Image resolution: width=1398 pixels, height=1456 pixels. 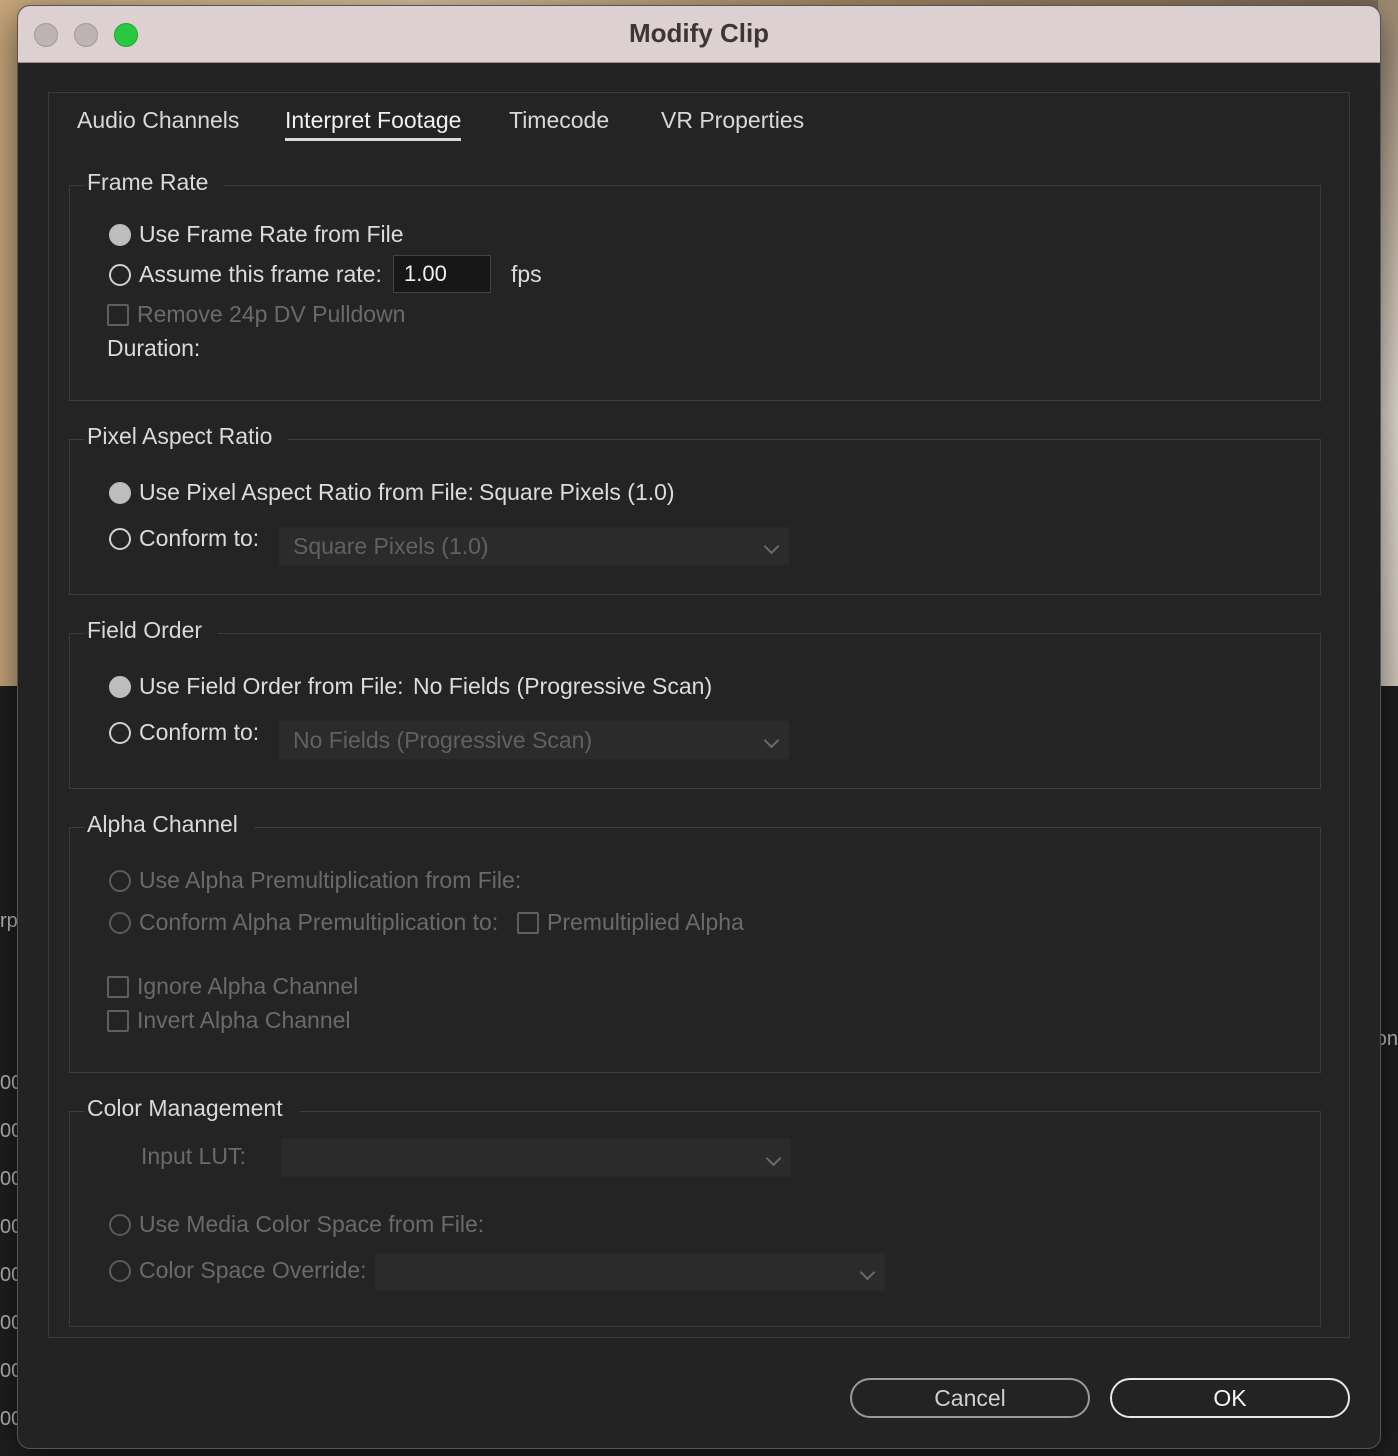 I want to click on duration-label: Duration:, so click(x=154, y=348).